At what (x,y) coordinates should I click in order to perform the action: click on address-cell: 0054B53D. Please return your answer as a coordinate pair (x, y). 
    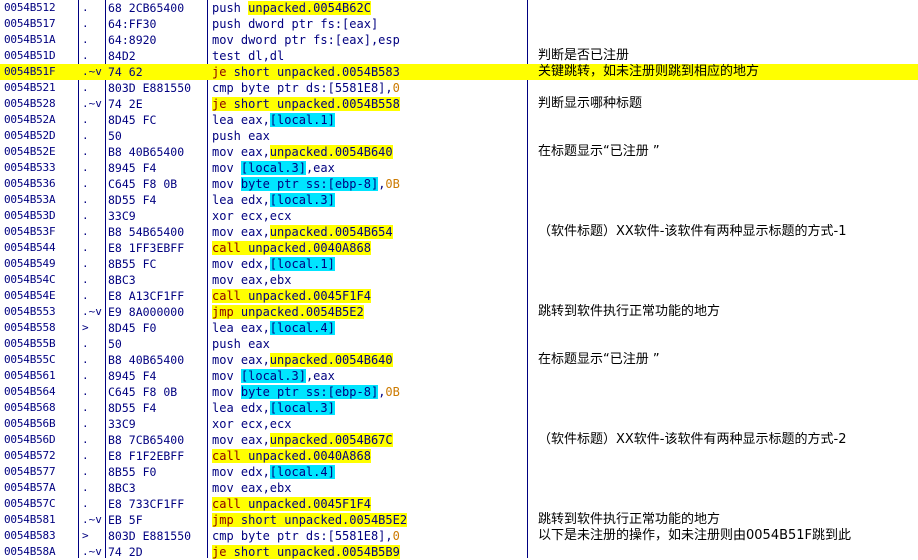
    Looking at the image, I should click on (40, 216).